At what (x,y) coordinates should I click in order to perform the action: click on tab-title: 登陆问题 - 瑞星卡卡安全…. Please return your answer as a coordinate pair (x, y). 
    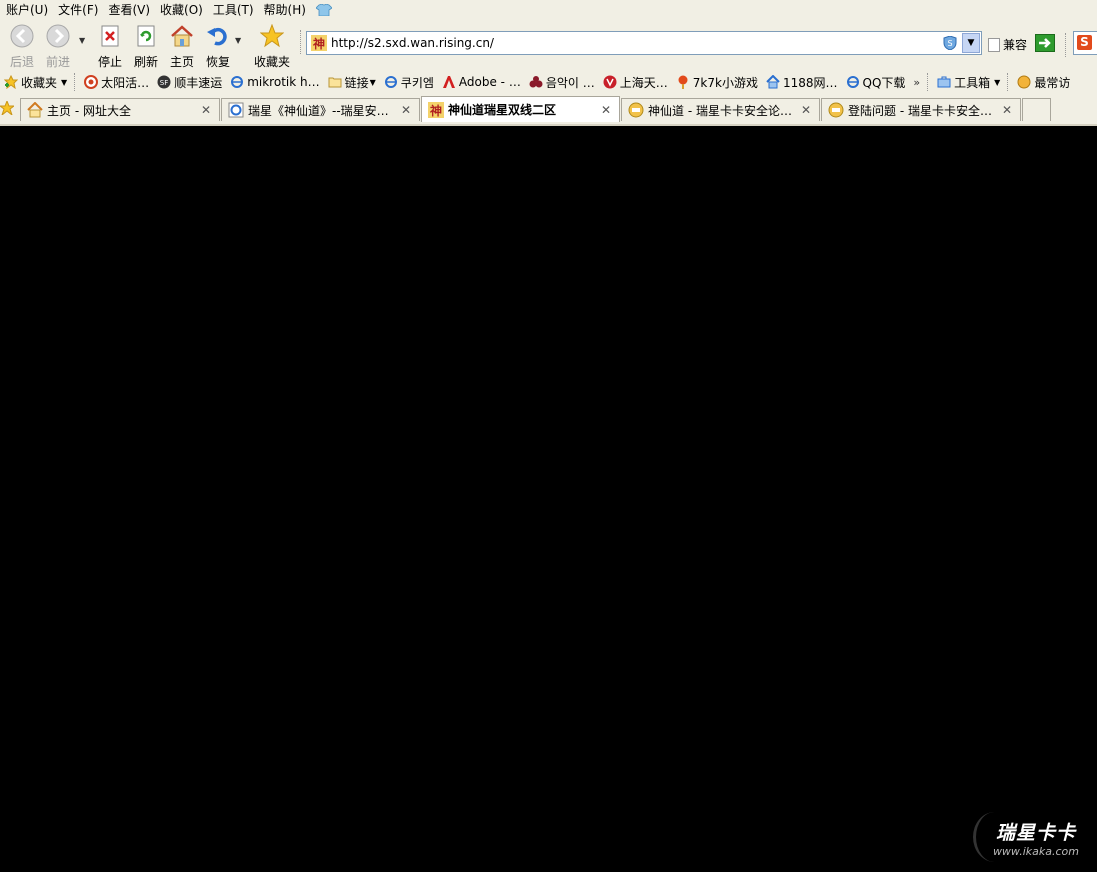
    Looking at the image, I should click on (920, 110).